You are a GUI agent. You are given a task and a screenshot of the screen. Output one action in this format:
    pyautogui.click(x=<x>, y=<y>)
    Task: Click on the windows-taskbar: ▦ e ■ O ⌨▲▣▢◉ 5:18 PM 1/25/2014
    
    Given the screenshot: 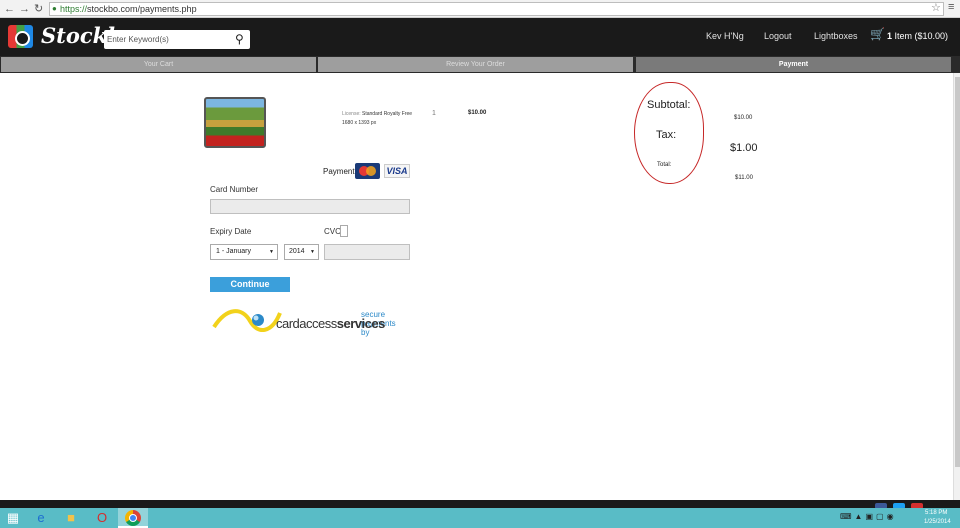 What is the action you would take?
    pyautogui.click(x=480, y=518)
    